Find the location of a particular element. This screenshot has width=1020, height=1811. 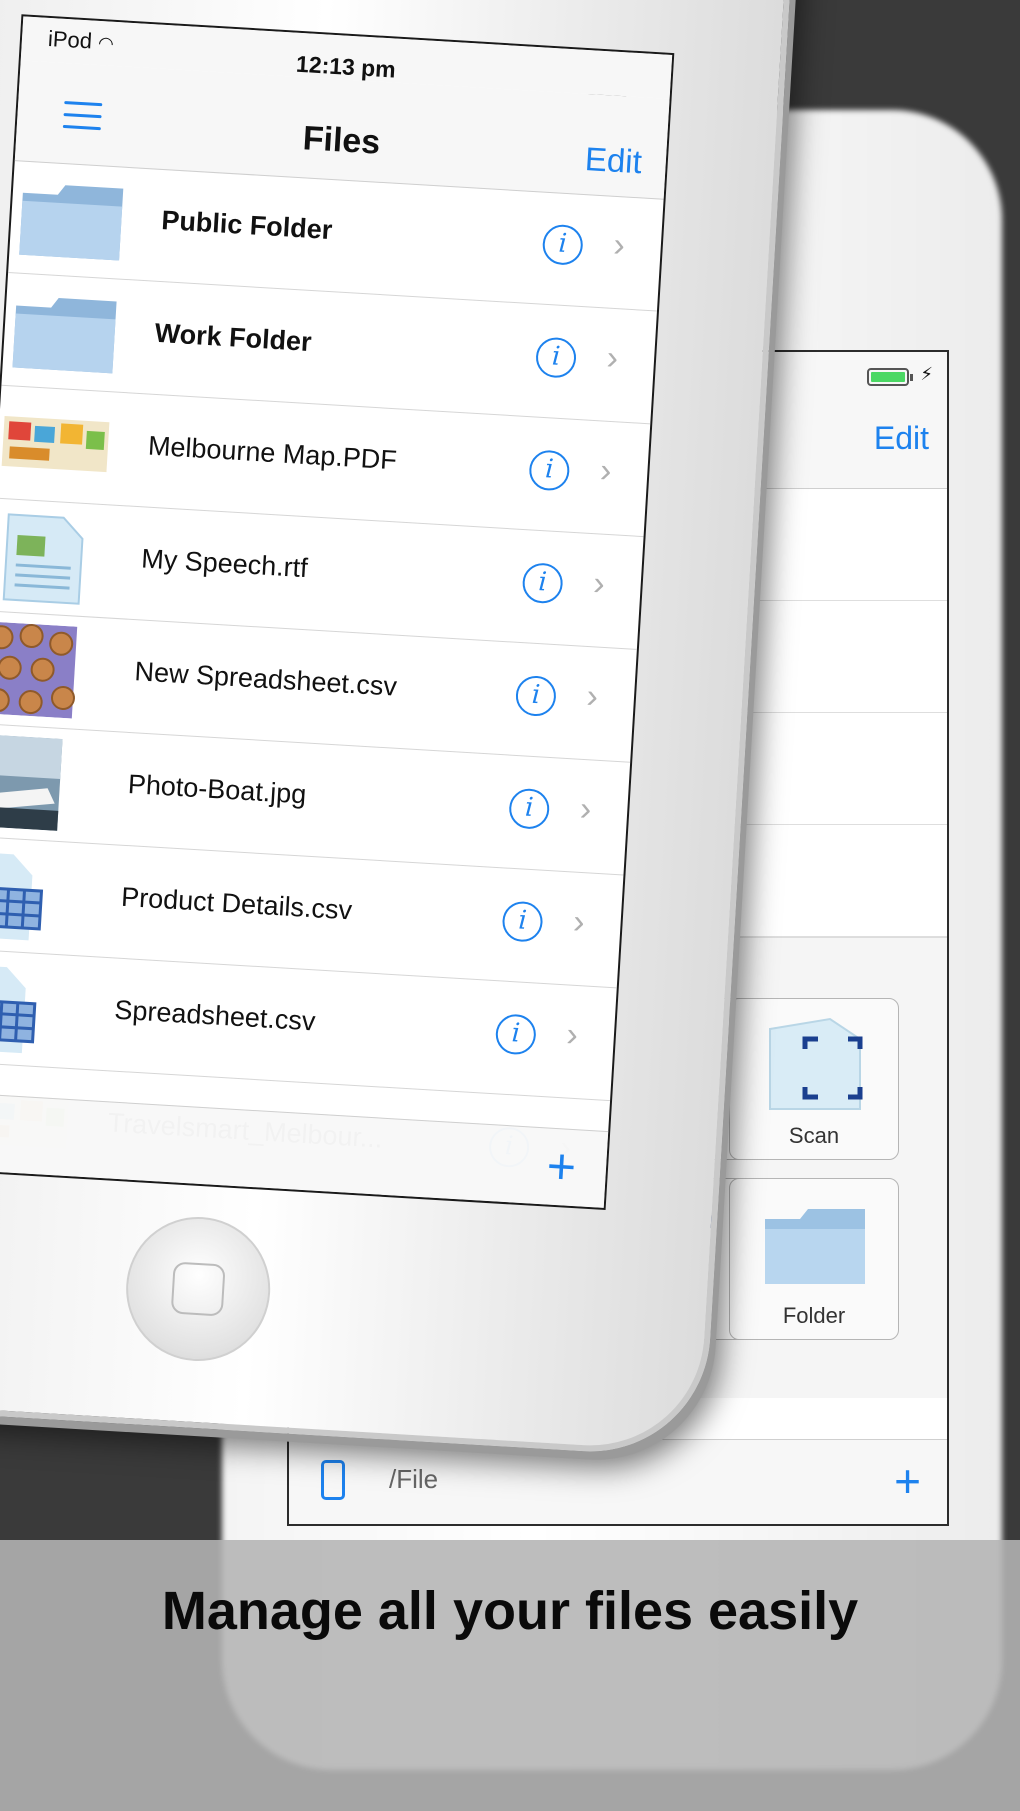

current-path: /File is located at coordinates (414, 1479).